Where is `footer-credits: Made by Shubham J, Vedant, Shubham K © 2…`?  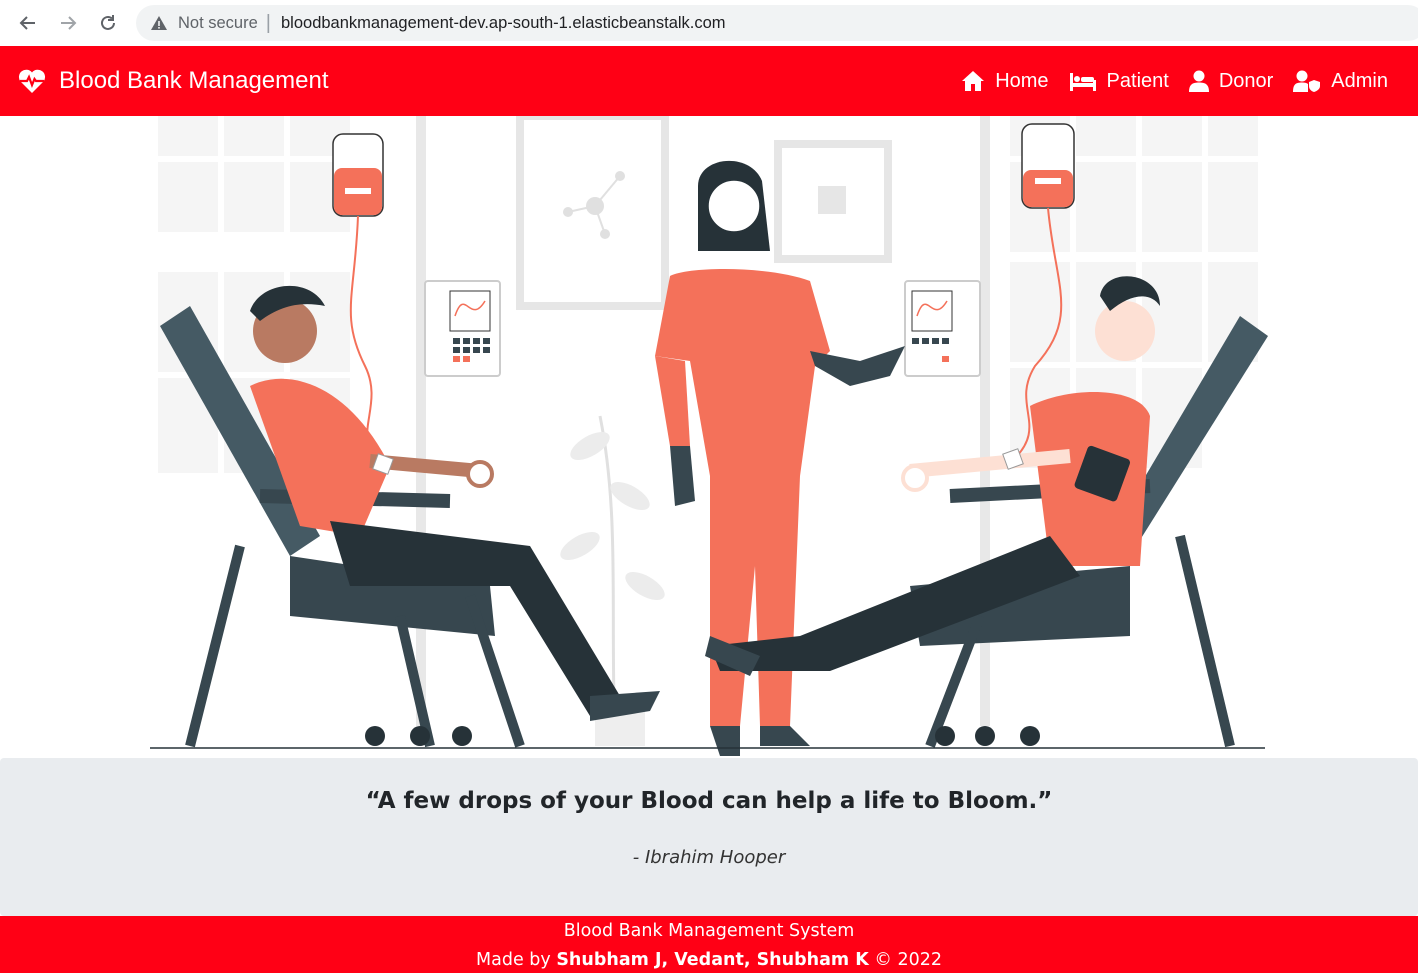 footer-credits: Made by Shubham J, Vedant, Shubham K © 2… is located at coordinates (709, 960).